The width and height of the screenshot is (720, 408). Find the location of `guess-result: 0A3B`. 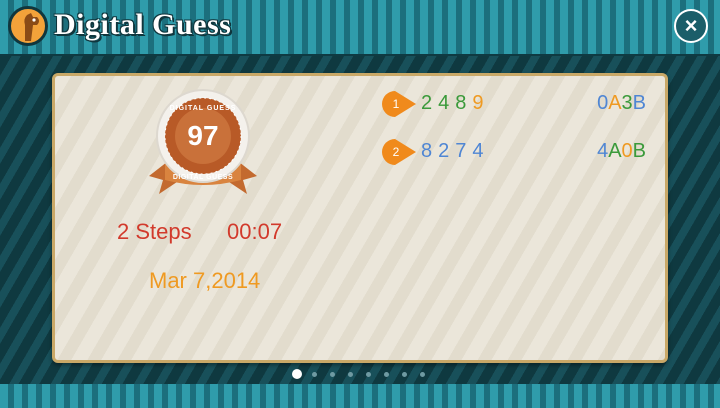

guess-result: 0A3B is located at coordinates (621, 103).